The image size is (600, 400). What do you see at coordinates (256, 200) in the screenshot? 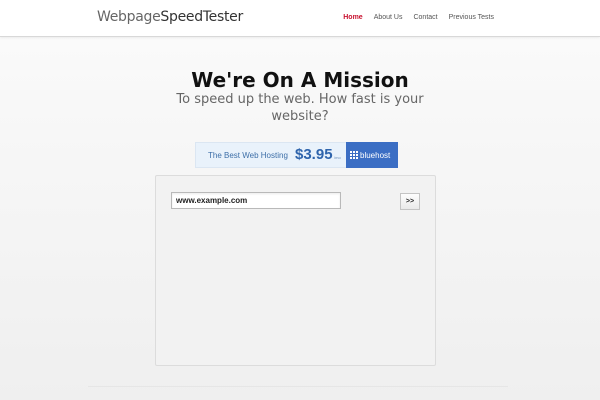
I see `url-input` at bounding box center [256, 200].